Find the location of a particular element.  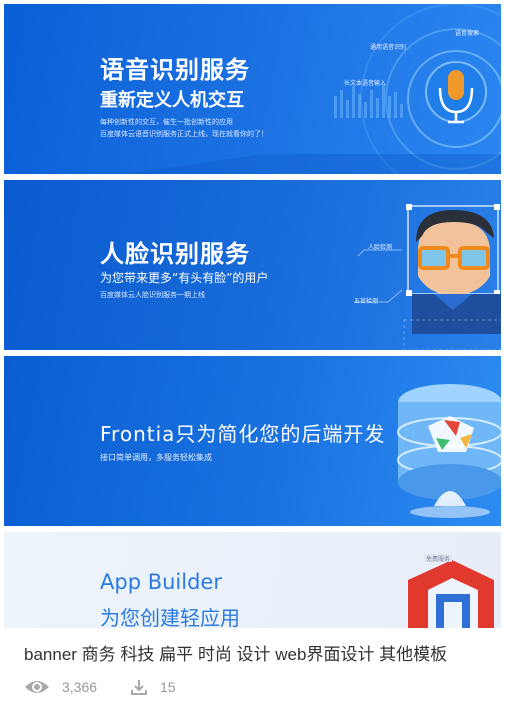

view-count-value: 3,366 is located at coordinates (80, 687).